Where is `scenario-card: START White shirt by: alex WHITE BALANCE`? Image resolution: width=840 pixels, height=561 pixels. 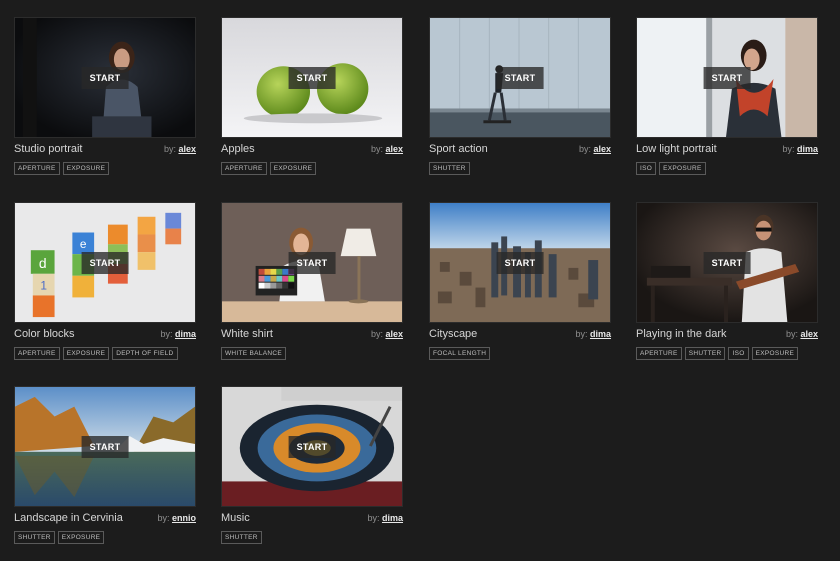 scenario-card: START White shirt by: alex WHITE BALANCE is located at coordinates (312, 281).